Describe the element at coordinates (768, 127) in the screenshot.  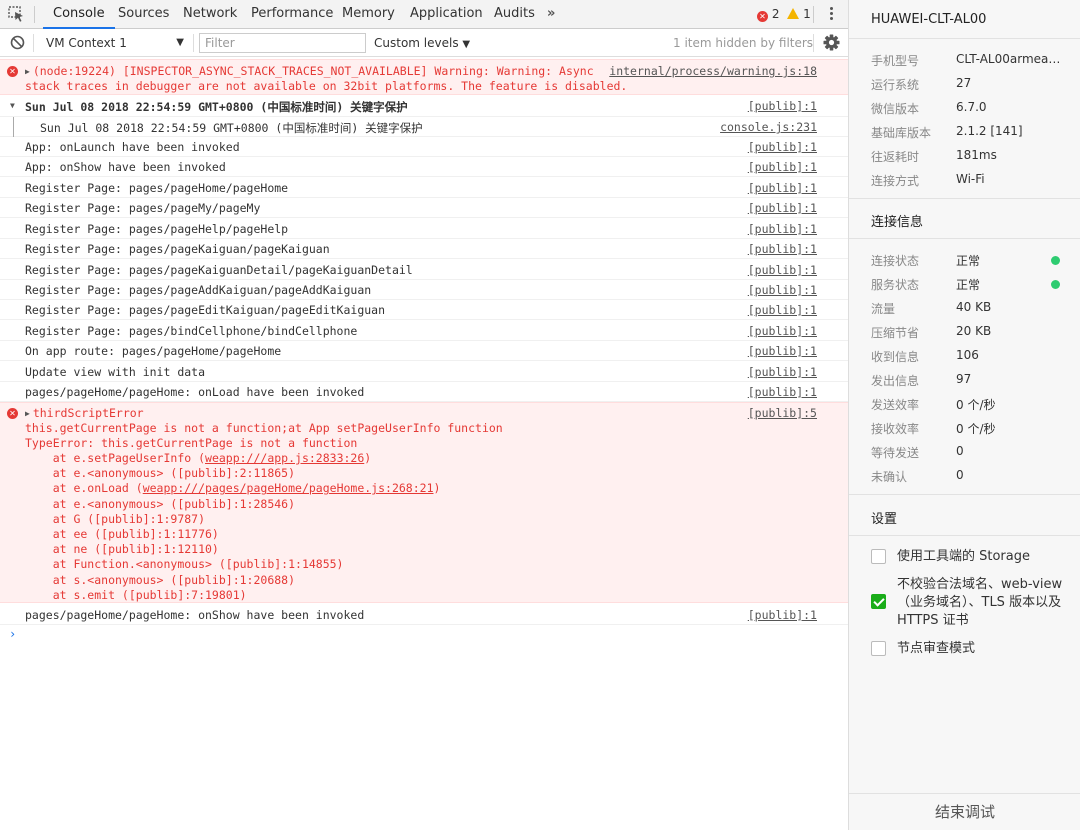
I see `source-link: console.js:231` at that location.